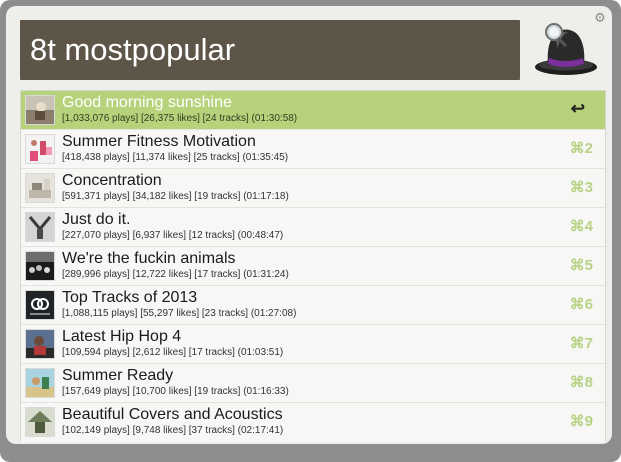 The width and height of the screenshot is (621, 462). I want to click on result-title: Beautiful Covers and Acoustics, so click(172, 414).